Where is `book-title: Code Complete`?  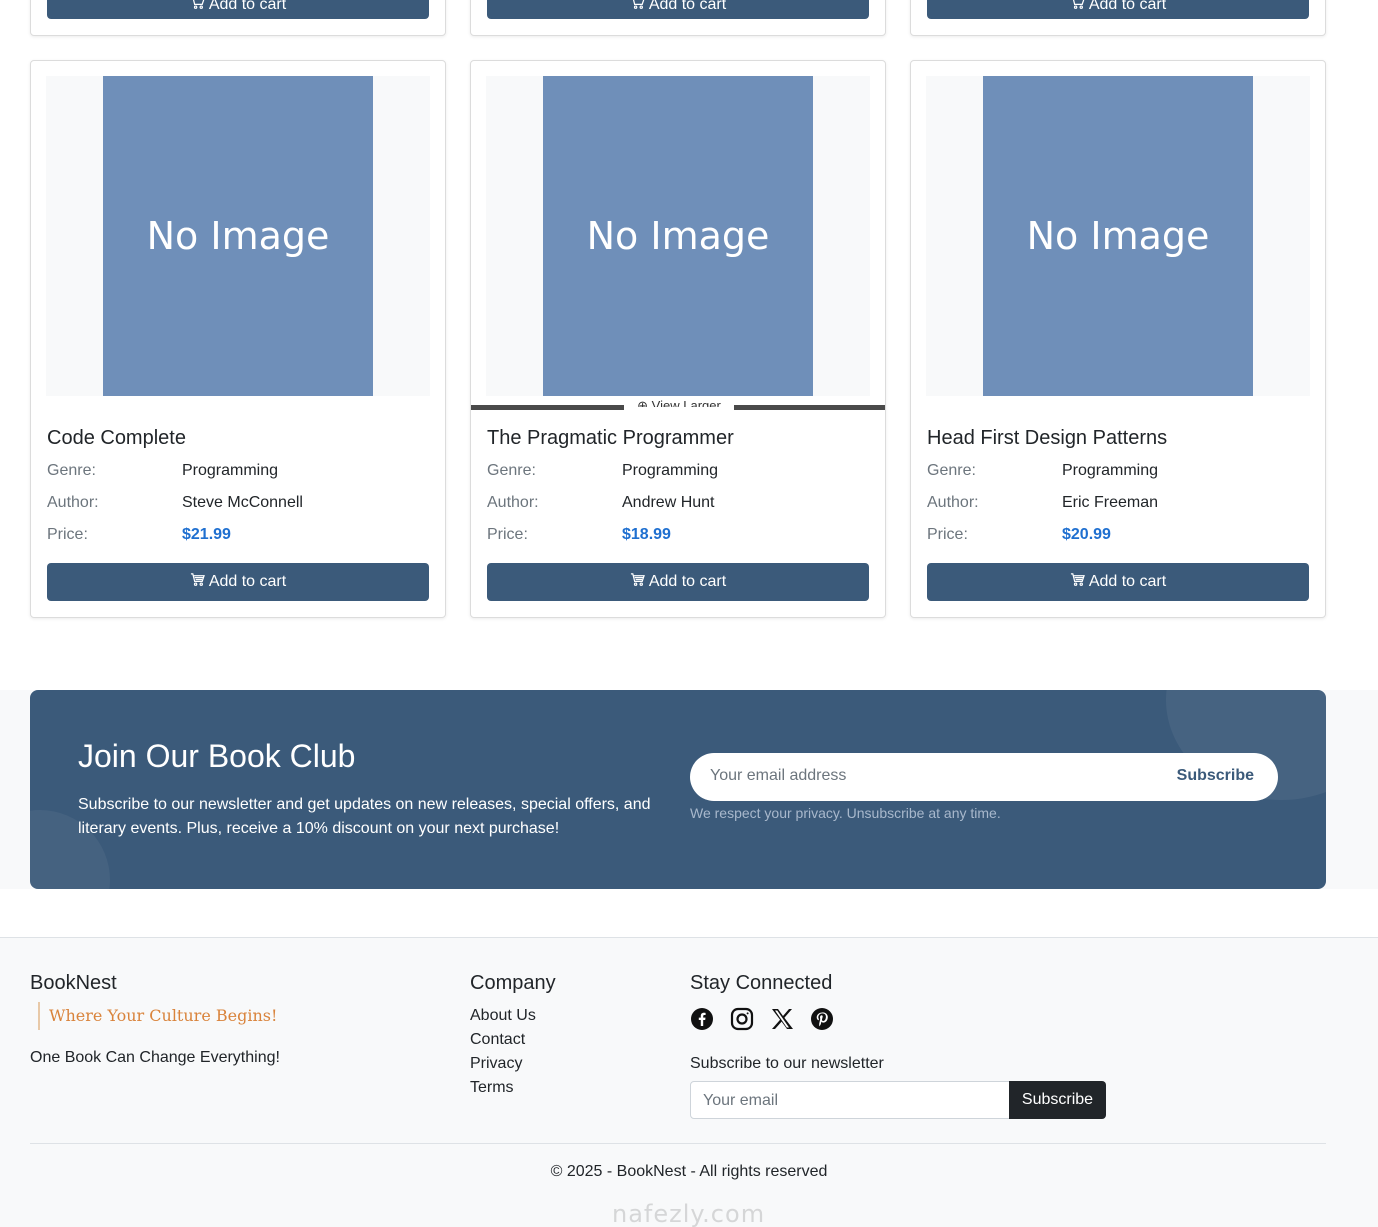 book-title: Code Complete is located at coordinates (116, 438).